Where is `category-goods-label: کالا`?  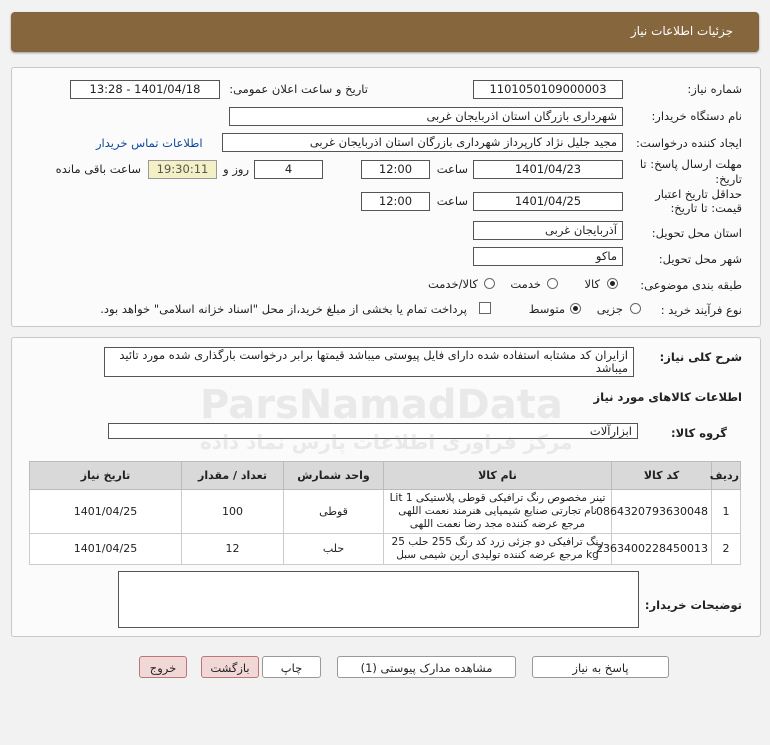
category-goods-label: کالا is located at coordinates (592, 284).